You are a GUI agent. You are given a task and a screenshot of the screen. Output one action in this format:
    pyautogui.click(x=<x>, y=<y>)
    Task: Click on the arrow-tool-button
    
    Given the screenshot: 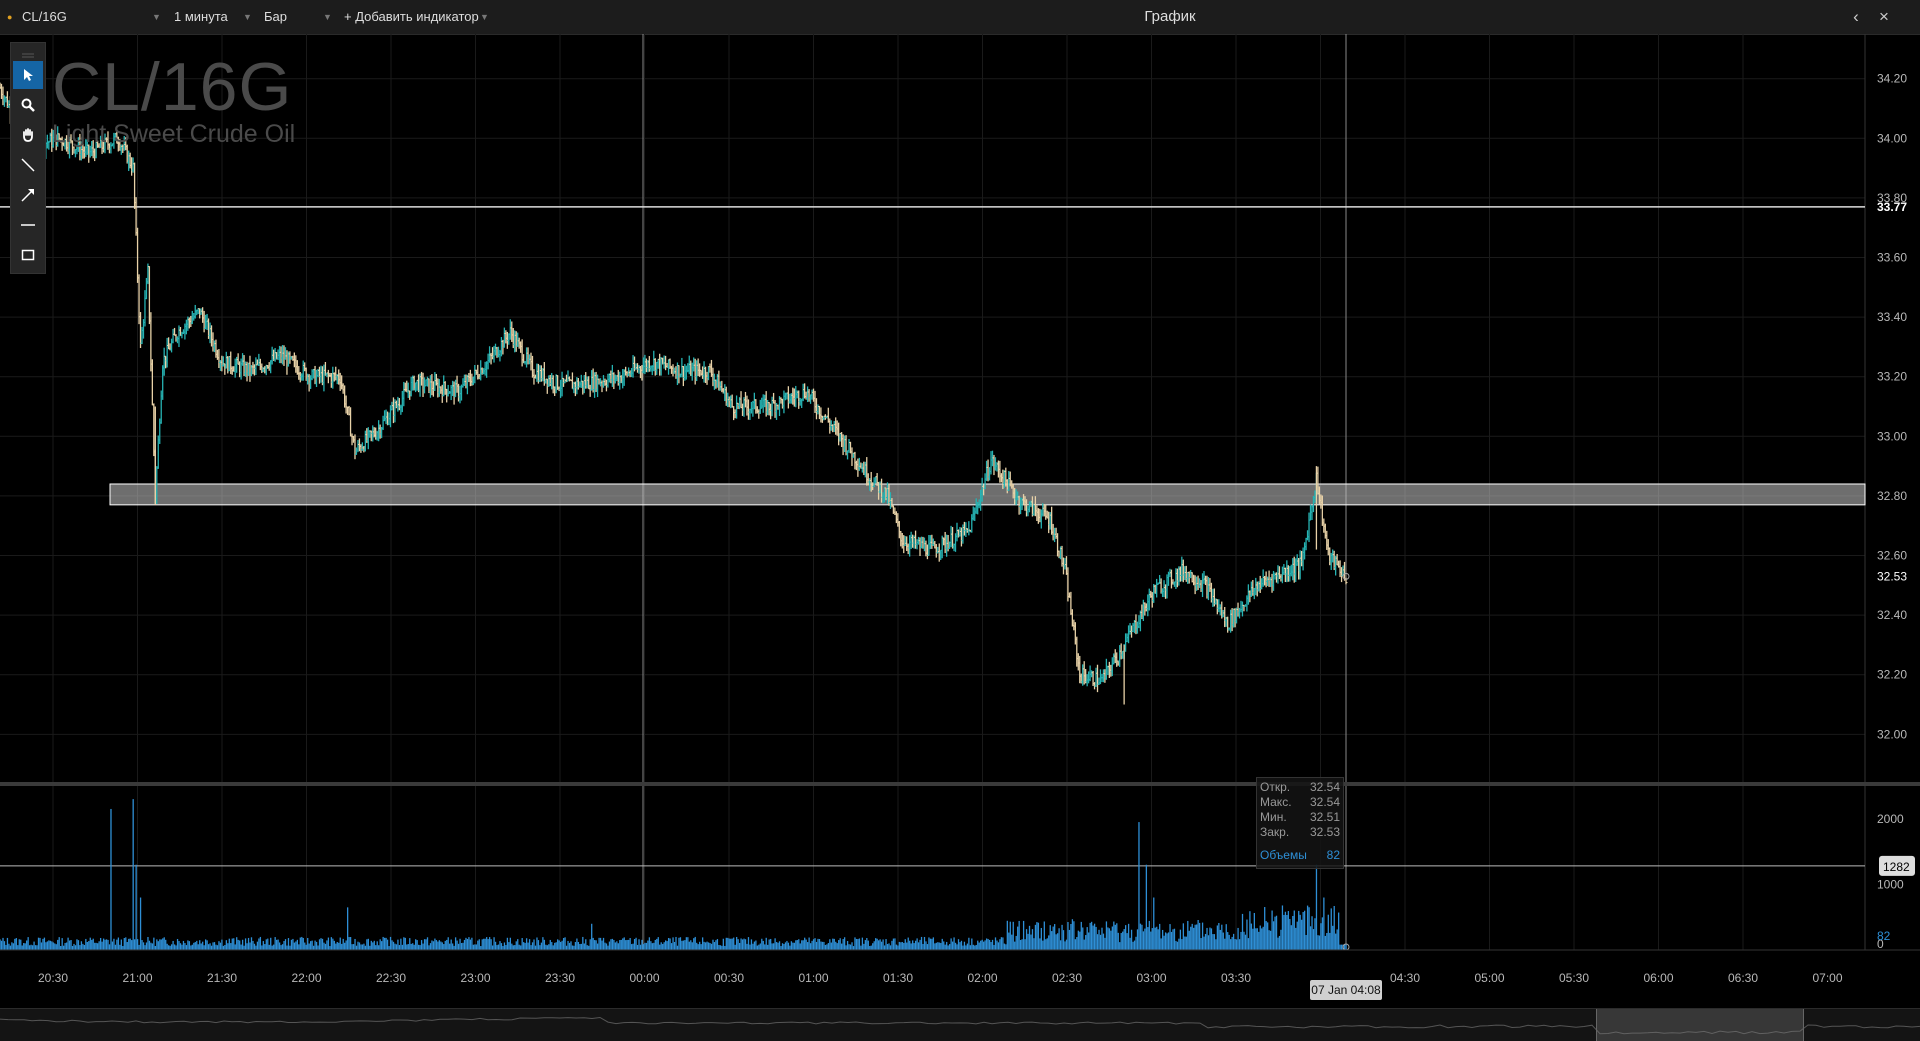 What is the action you would take?
    pyautogui.click(x=28, y=195)
    